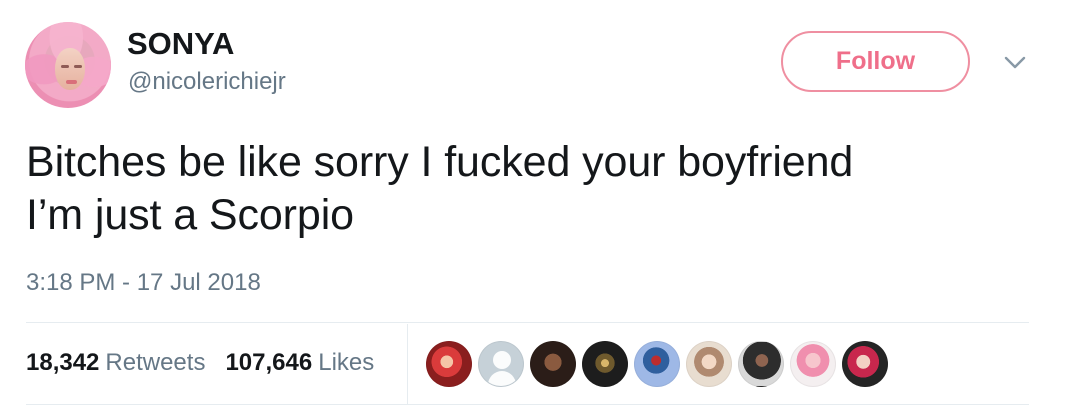  What do you see at coordinates (207, 82) in the screenshot?
I see `author-username: @nicolerichiejr` at bounding box center [207, 82].